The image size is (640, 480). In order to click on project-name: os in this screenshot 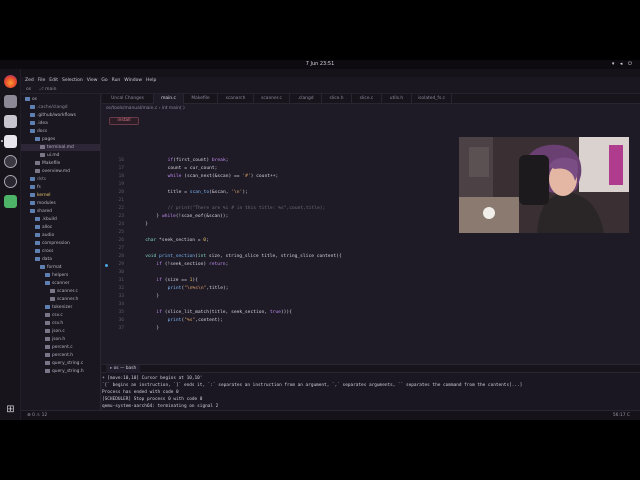, I will do `click(28, 89)`.